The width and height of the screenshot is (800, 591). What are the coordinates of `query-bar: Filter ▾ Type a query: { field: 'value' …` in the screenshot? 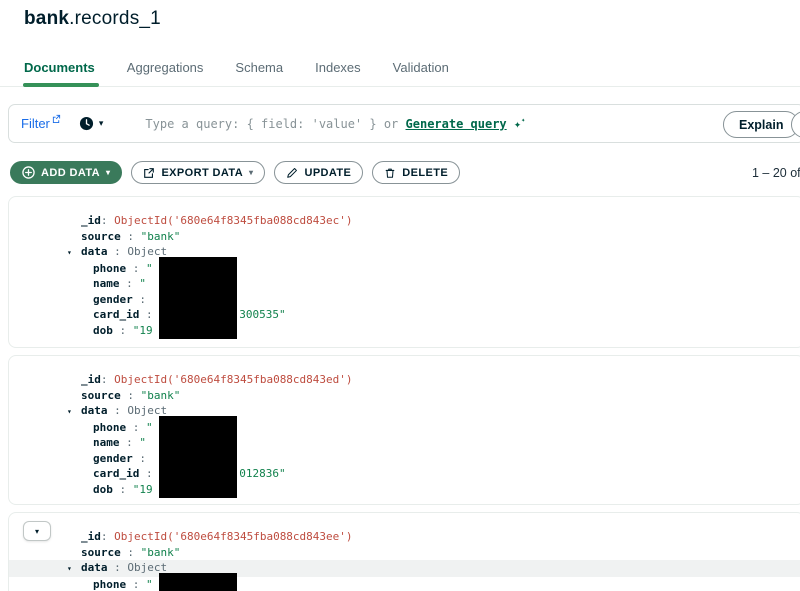 It's located at (404, 123).